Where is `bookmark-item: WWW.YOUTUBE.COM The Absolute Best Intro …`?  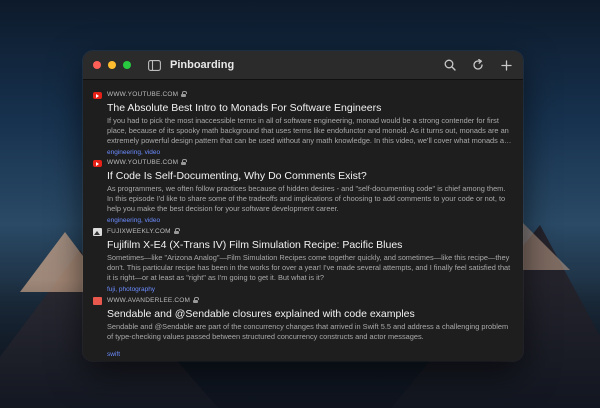
bookmark-item: WWW.YOUTUBE.COM The Absolute Best Intro … is located at coordinates (303, 118).